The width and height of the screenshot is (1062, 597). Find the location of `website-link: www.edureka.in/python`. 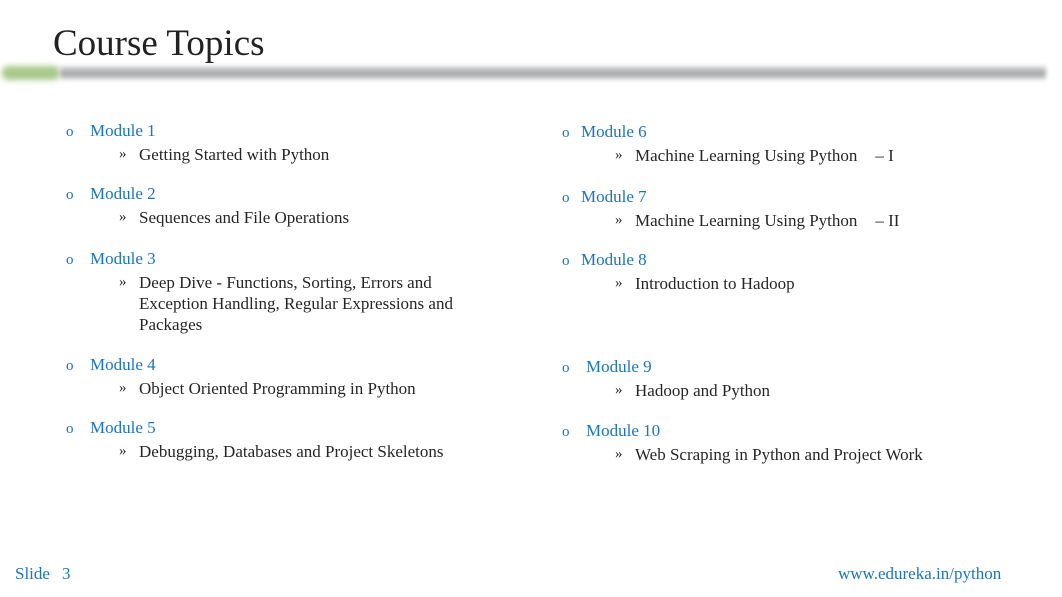

website-link: www.edureka.in/python is located at coordinates (919, 573).